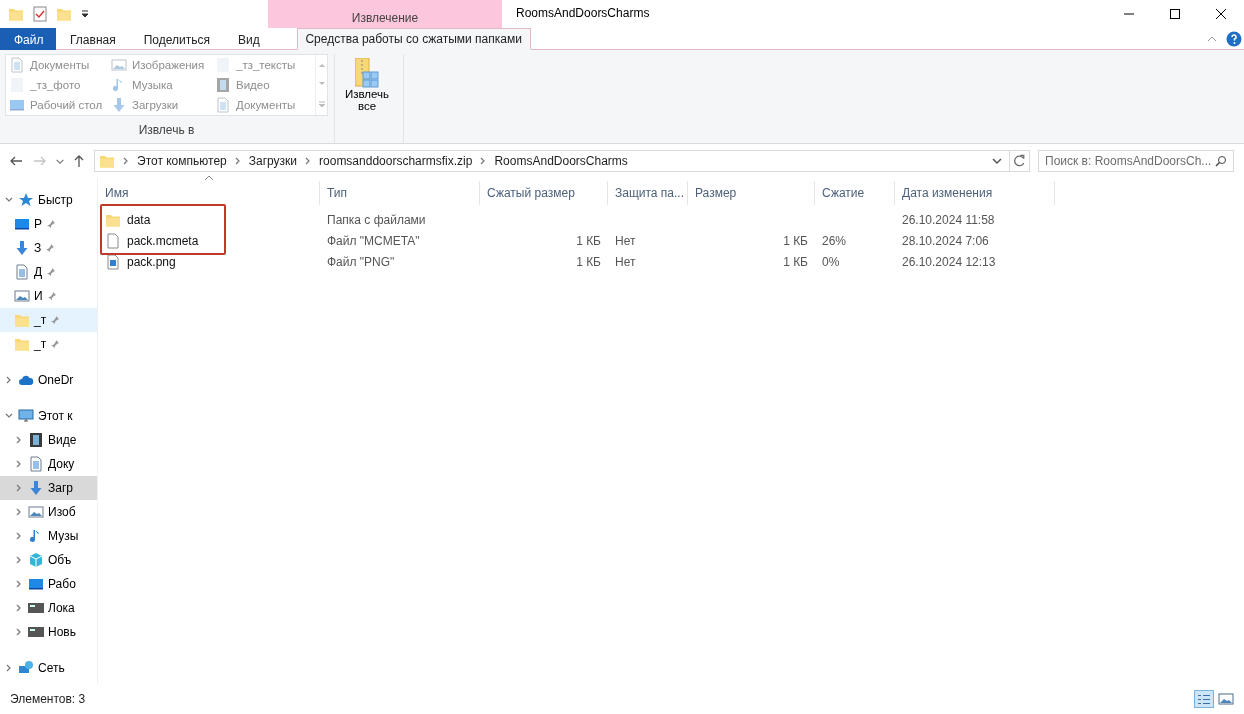  I want to click on video-icon, so click(36, 440).